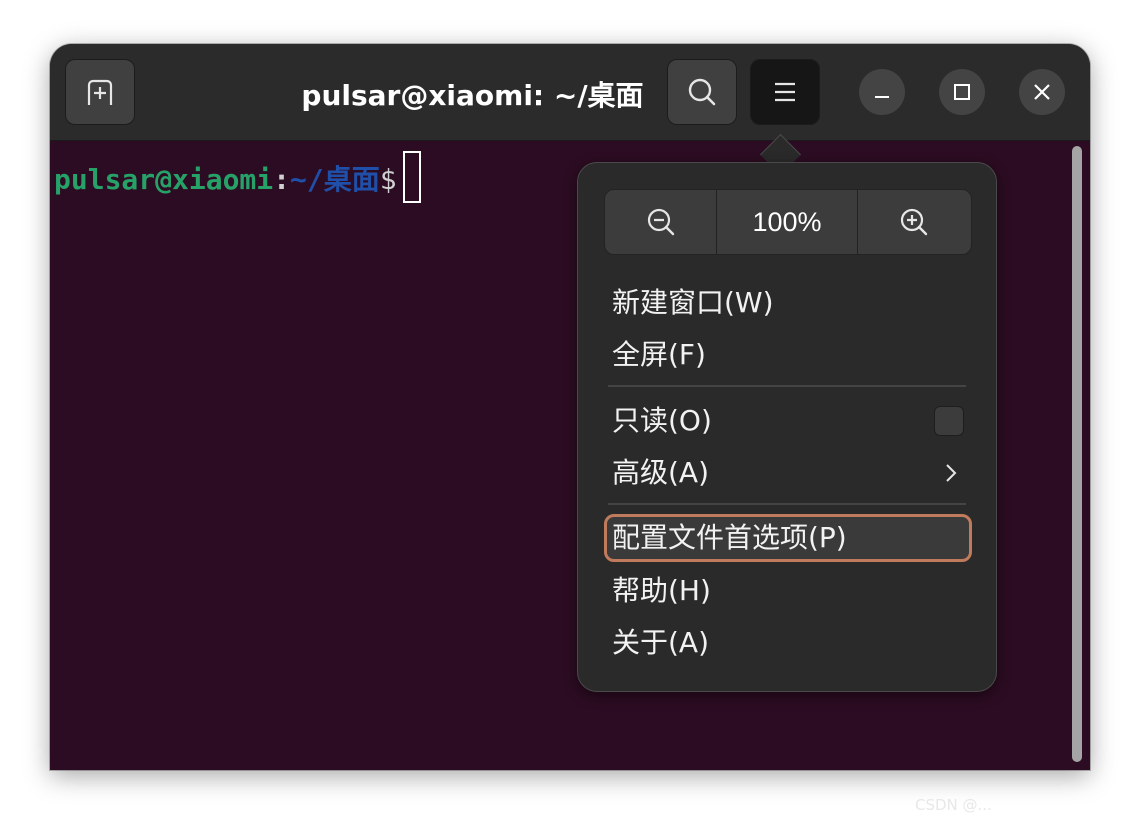  I want to click on menu-item-label: 全屏(F), so click(659, 354).